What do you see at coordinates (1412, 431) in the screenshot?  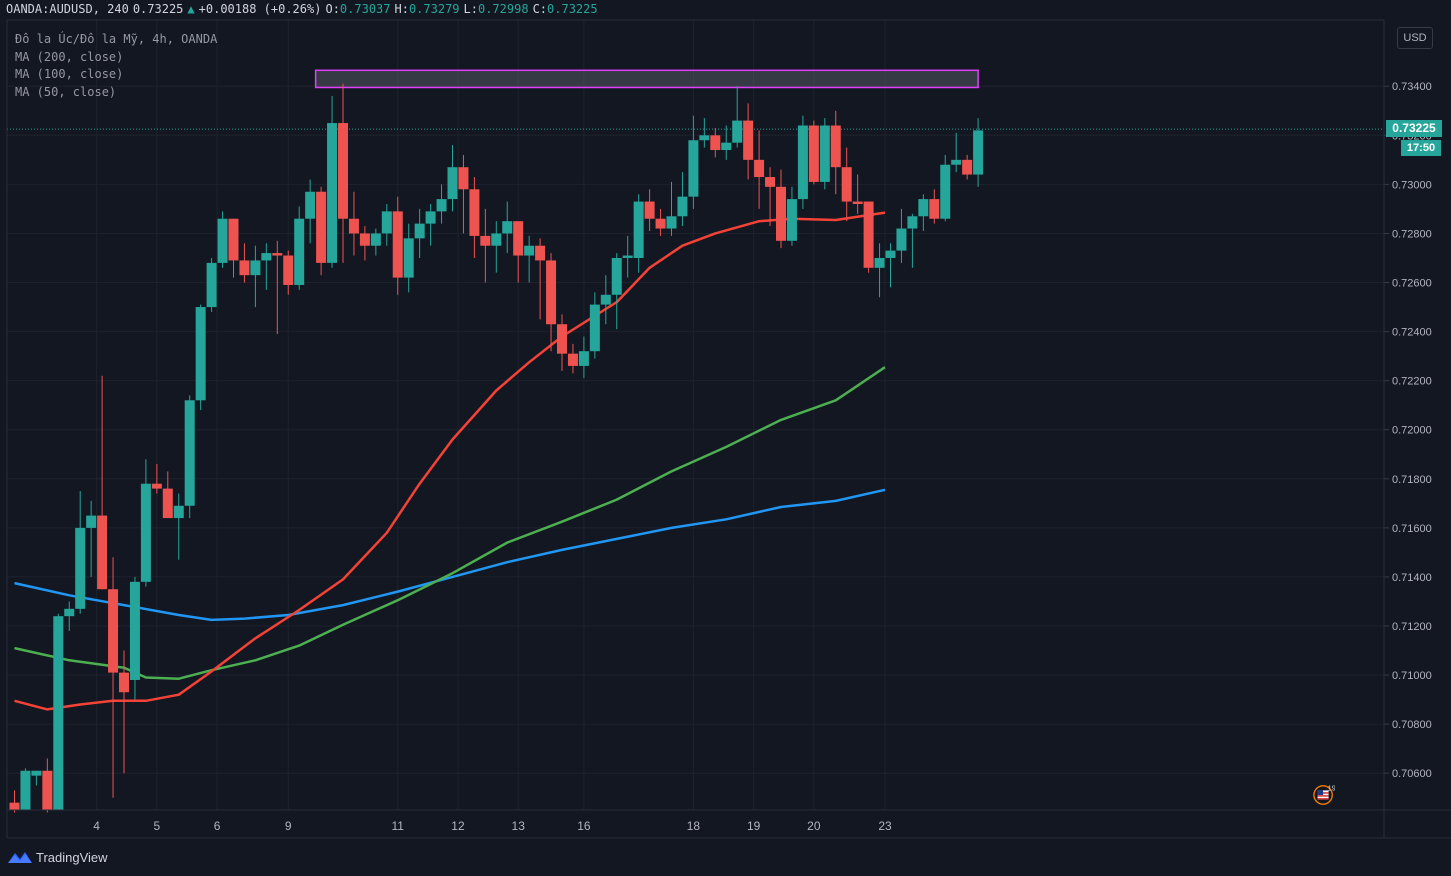 I see `y-tick-label: 0.72000` at bounding box center [1412, 431].